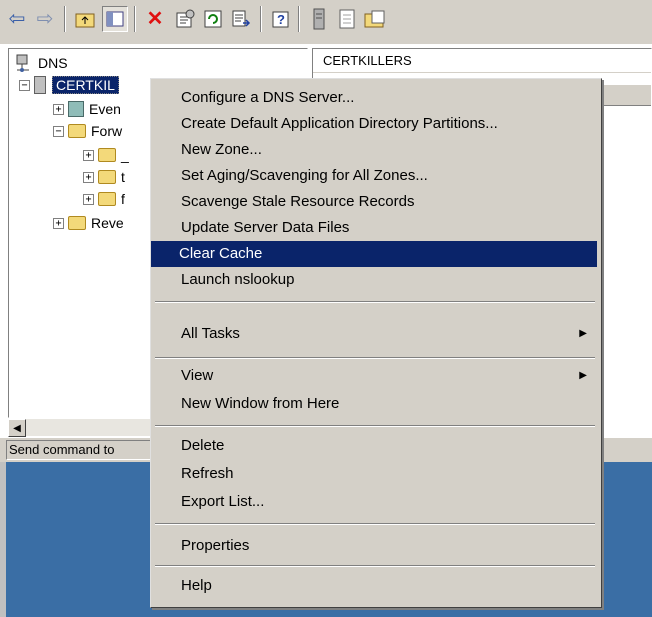 The image size is (652, 617). Describe the element at coordinates (123, 199) in the screenshot. I see `tree-item-zone-label: f` at that location.